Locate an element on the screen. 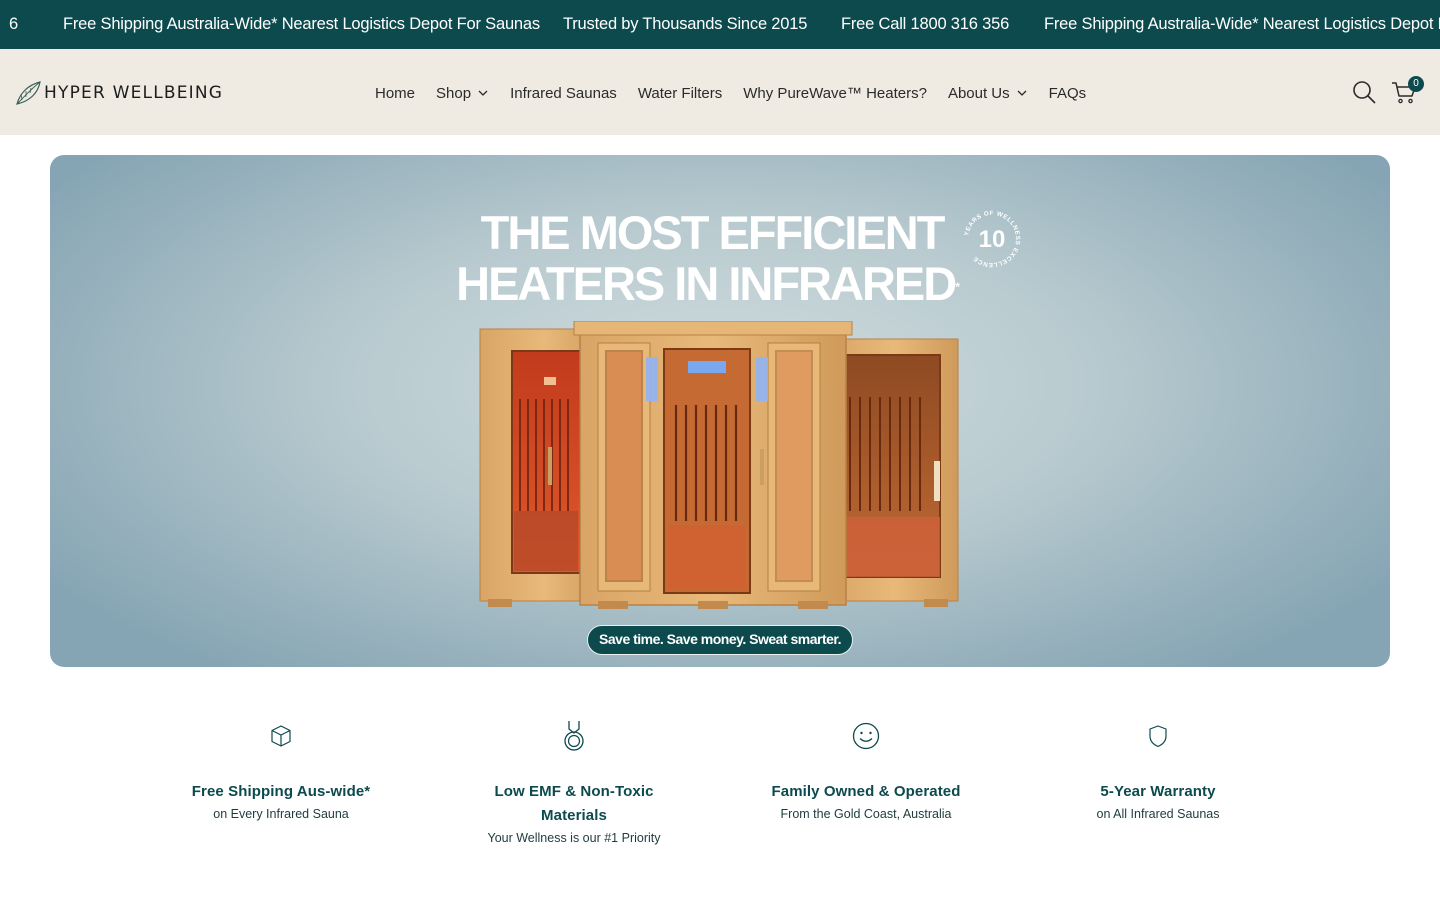 The width and height of the screenshot is (1440, 900). feature-title: 5-Year Warranty is located at coordinates (1158, 791).